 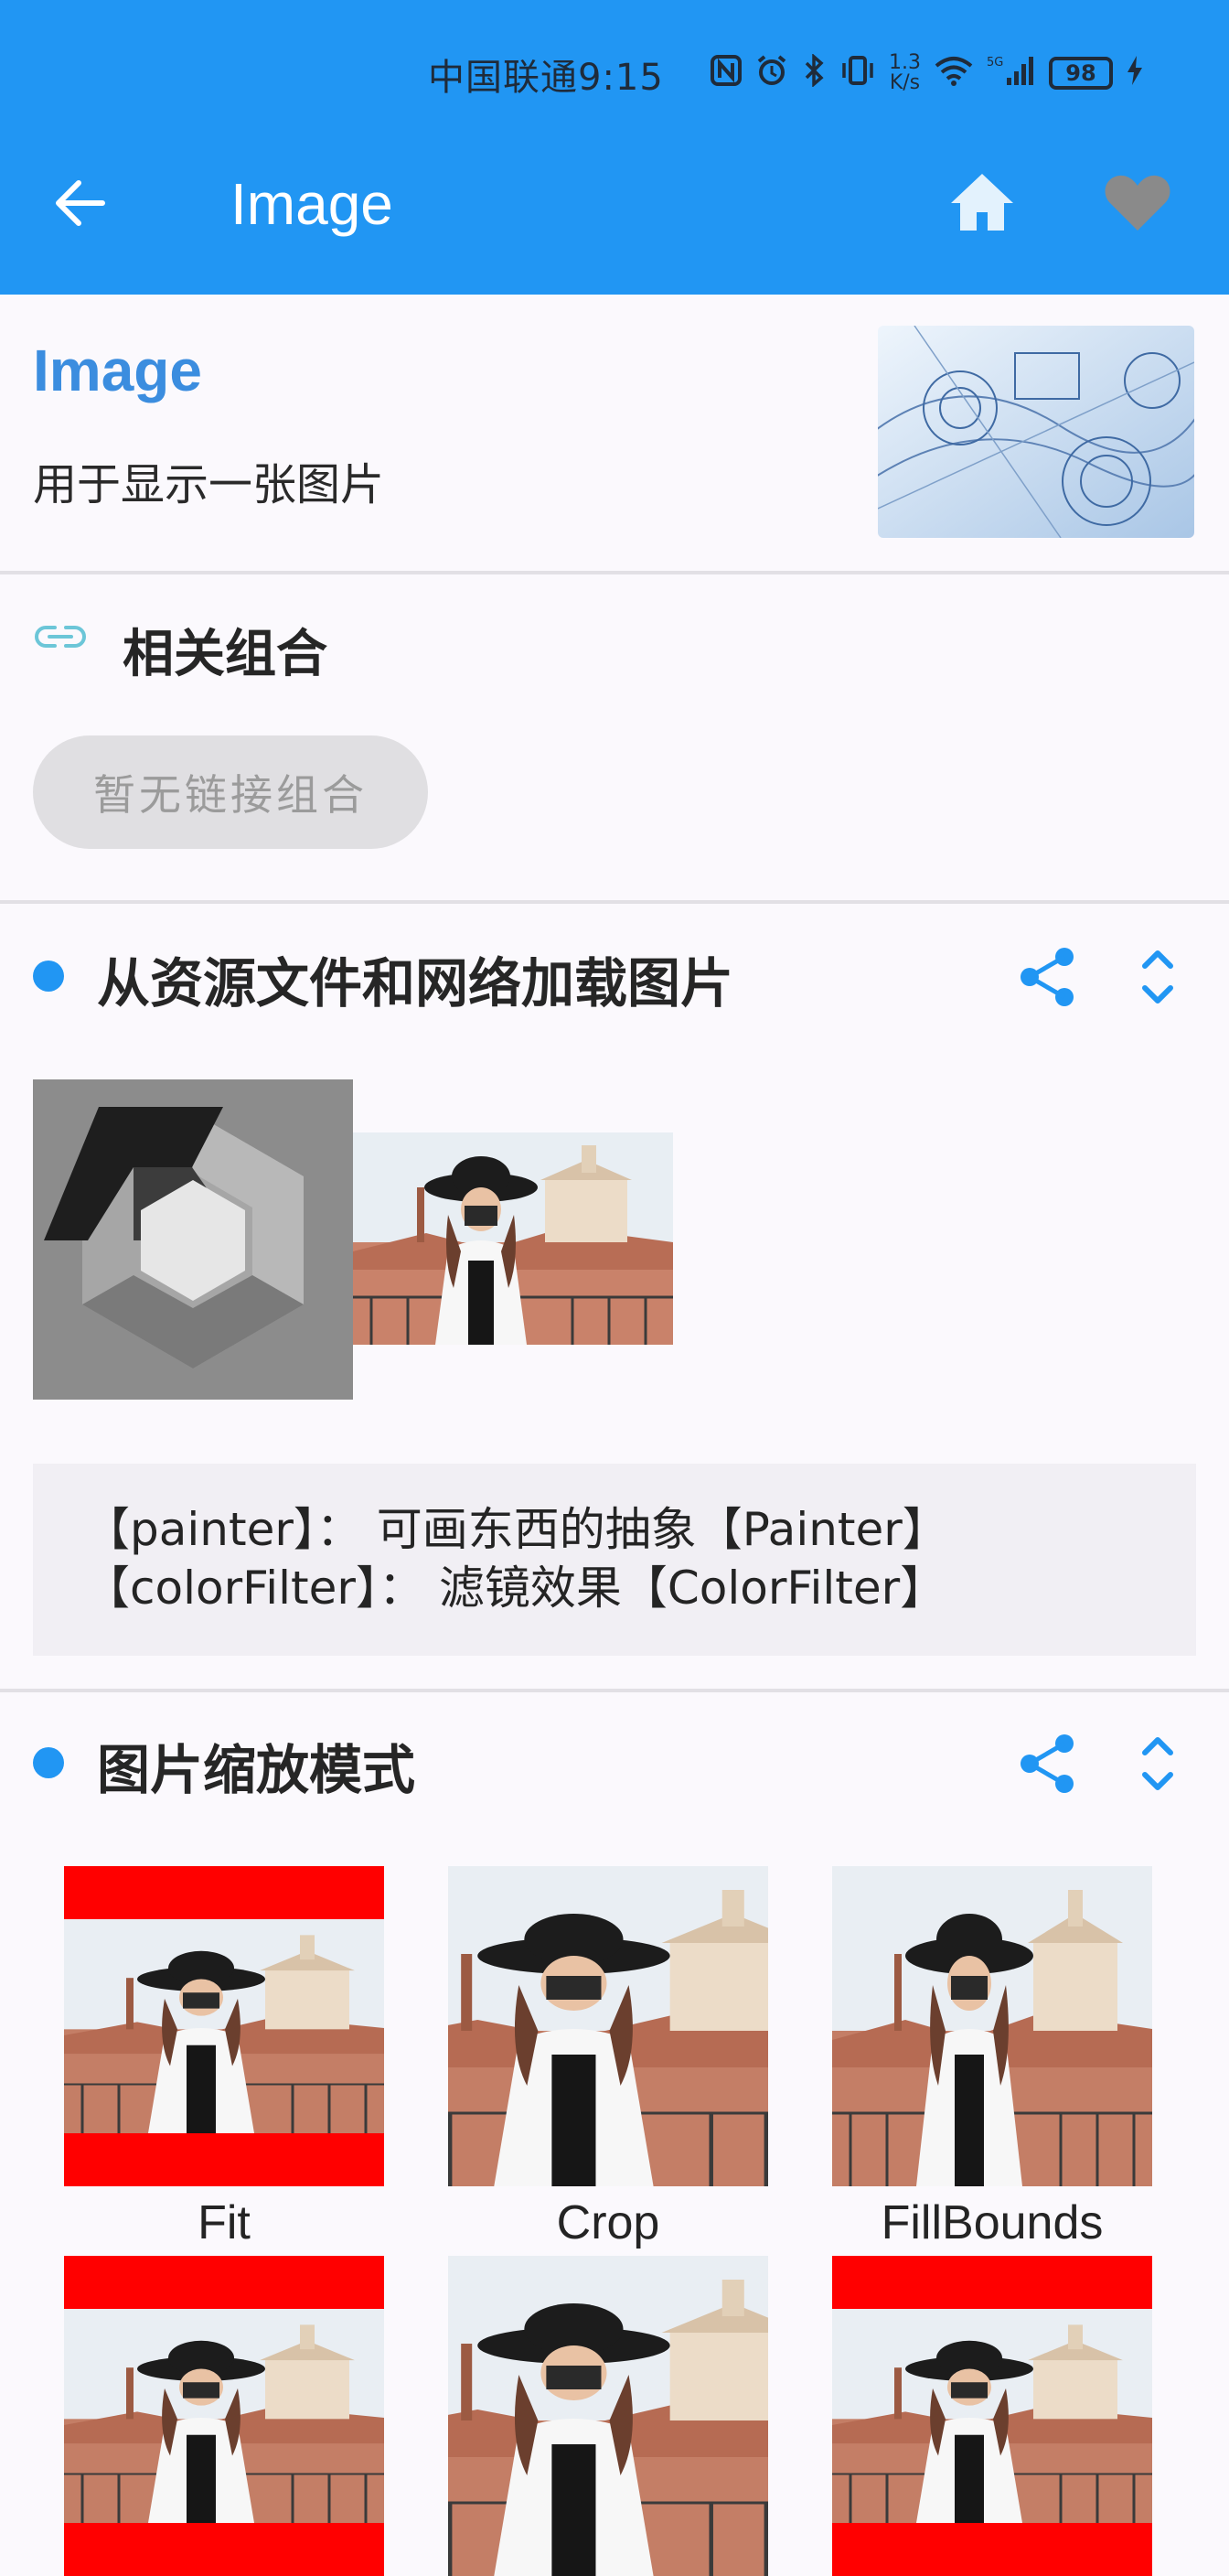 I want to click on favorite-button, so click(x=1139, y=205).